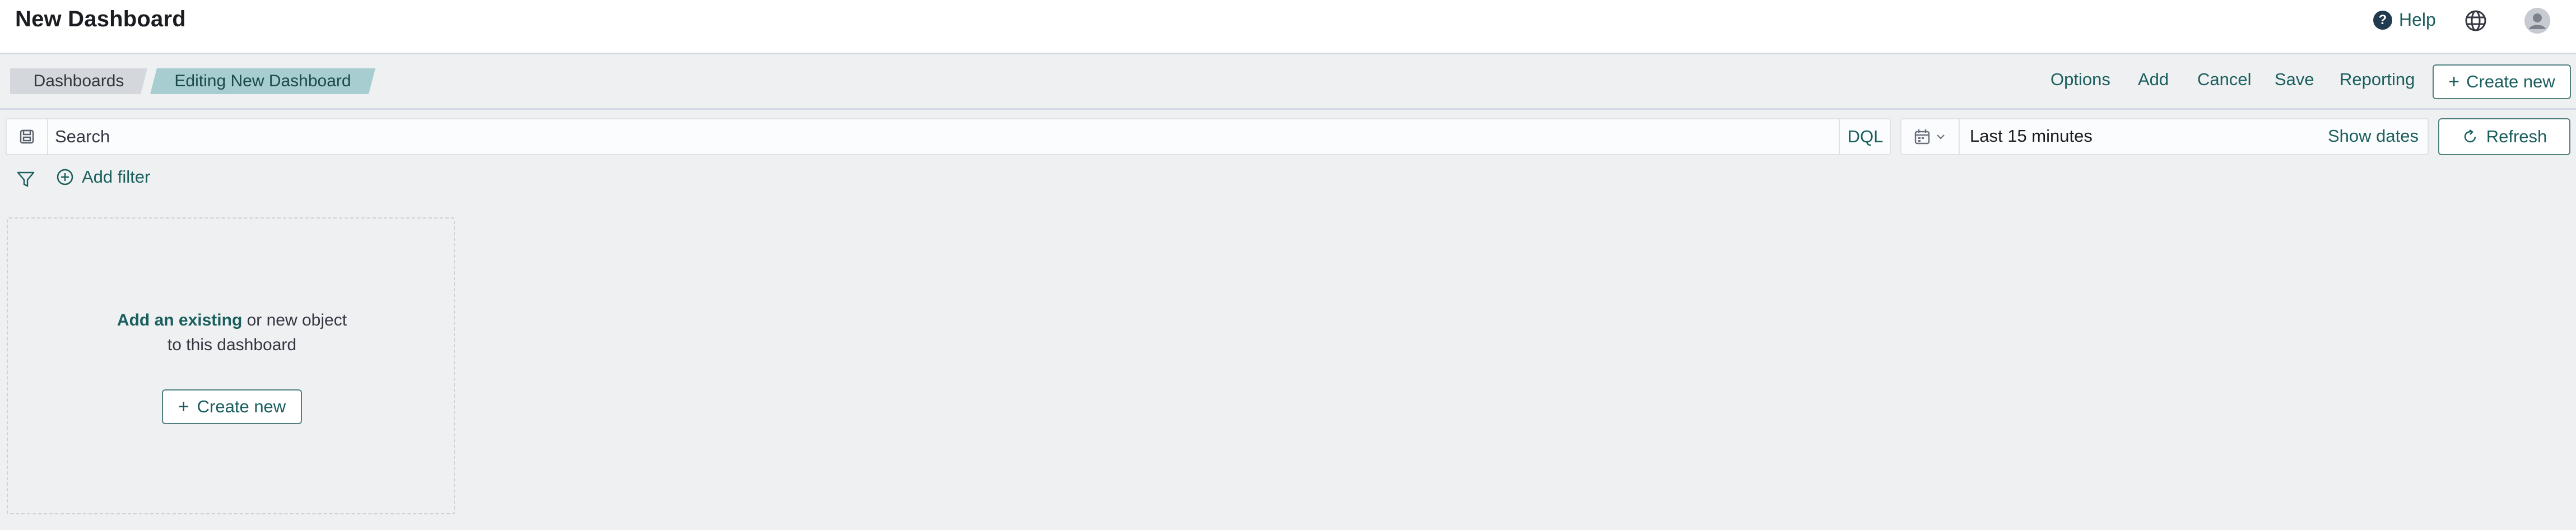 Image resolution: width=2576 pixels, height=530 pixels. What do you see at coordinates (2374, 136) in the screenshot?
I see `show-dates-button: Show dates` at bounding box center [2374, 136].